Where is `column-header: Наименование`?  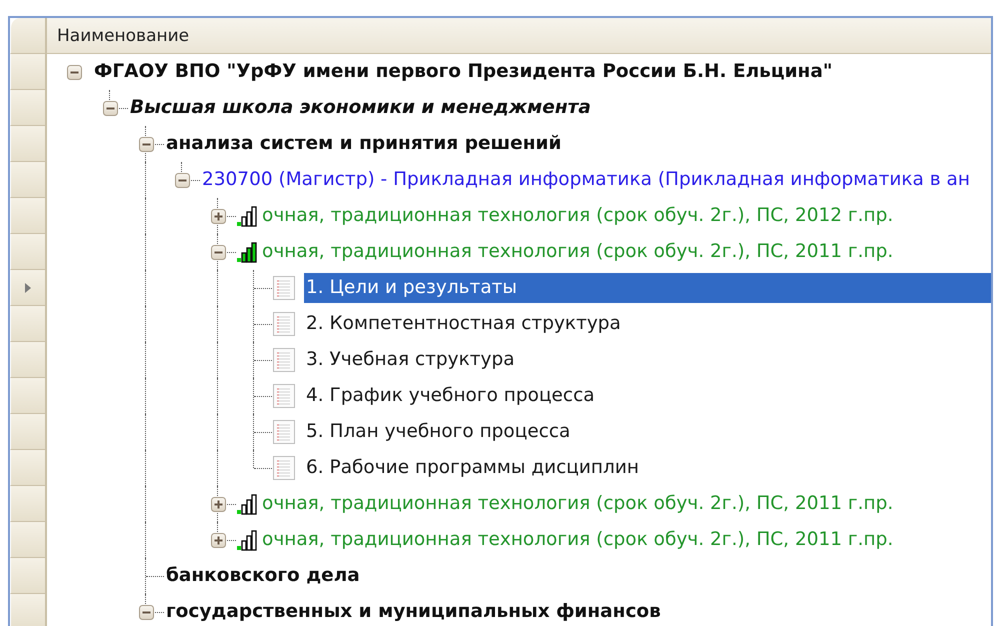 column-header: Наименование is located at coordinates (519, 36).